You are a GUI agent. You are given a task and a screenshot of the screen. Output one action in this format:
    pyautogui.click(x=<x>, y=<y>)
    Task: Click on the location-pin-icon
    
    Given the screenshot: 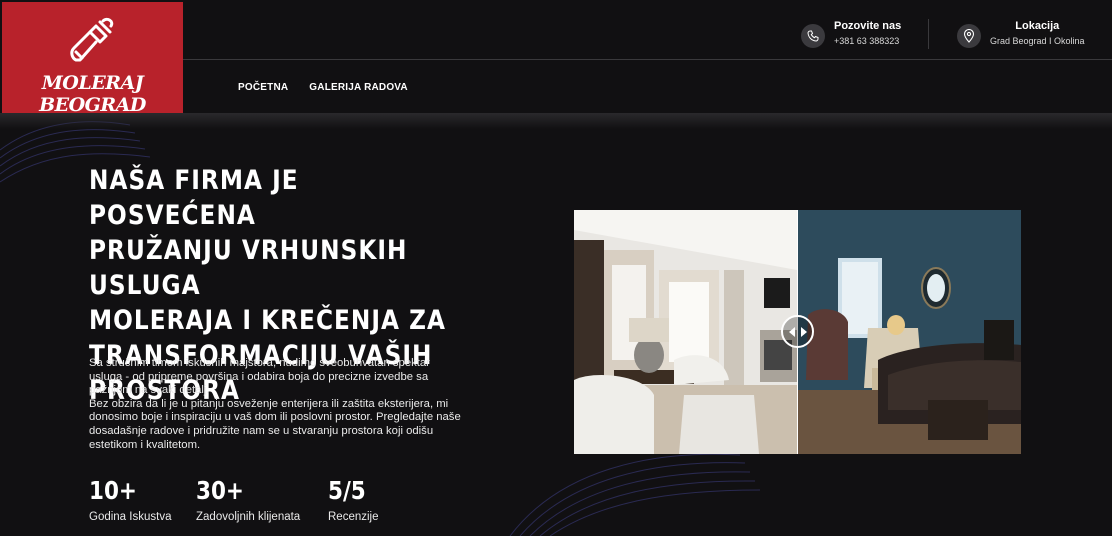 What is the action you would take?
    pyautogui.click(x=969, y=36)
    